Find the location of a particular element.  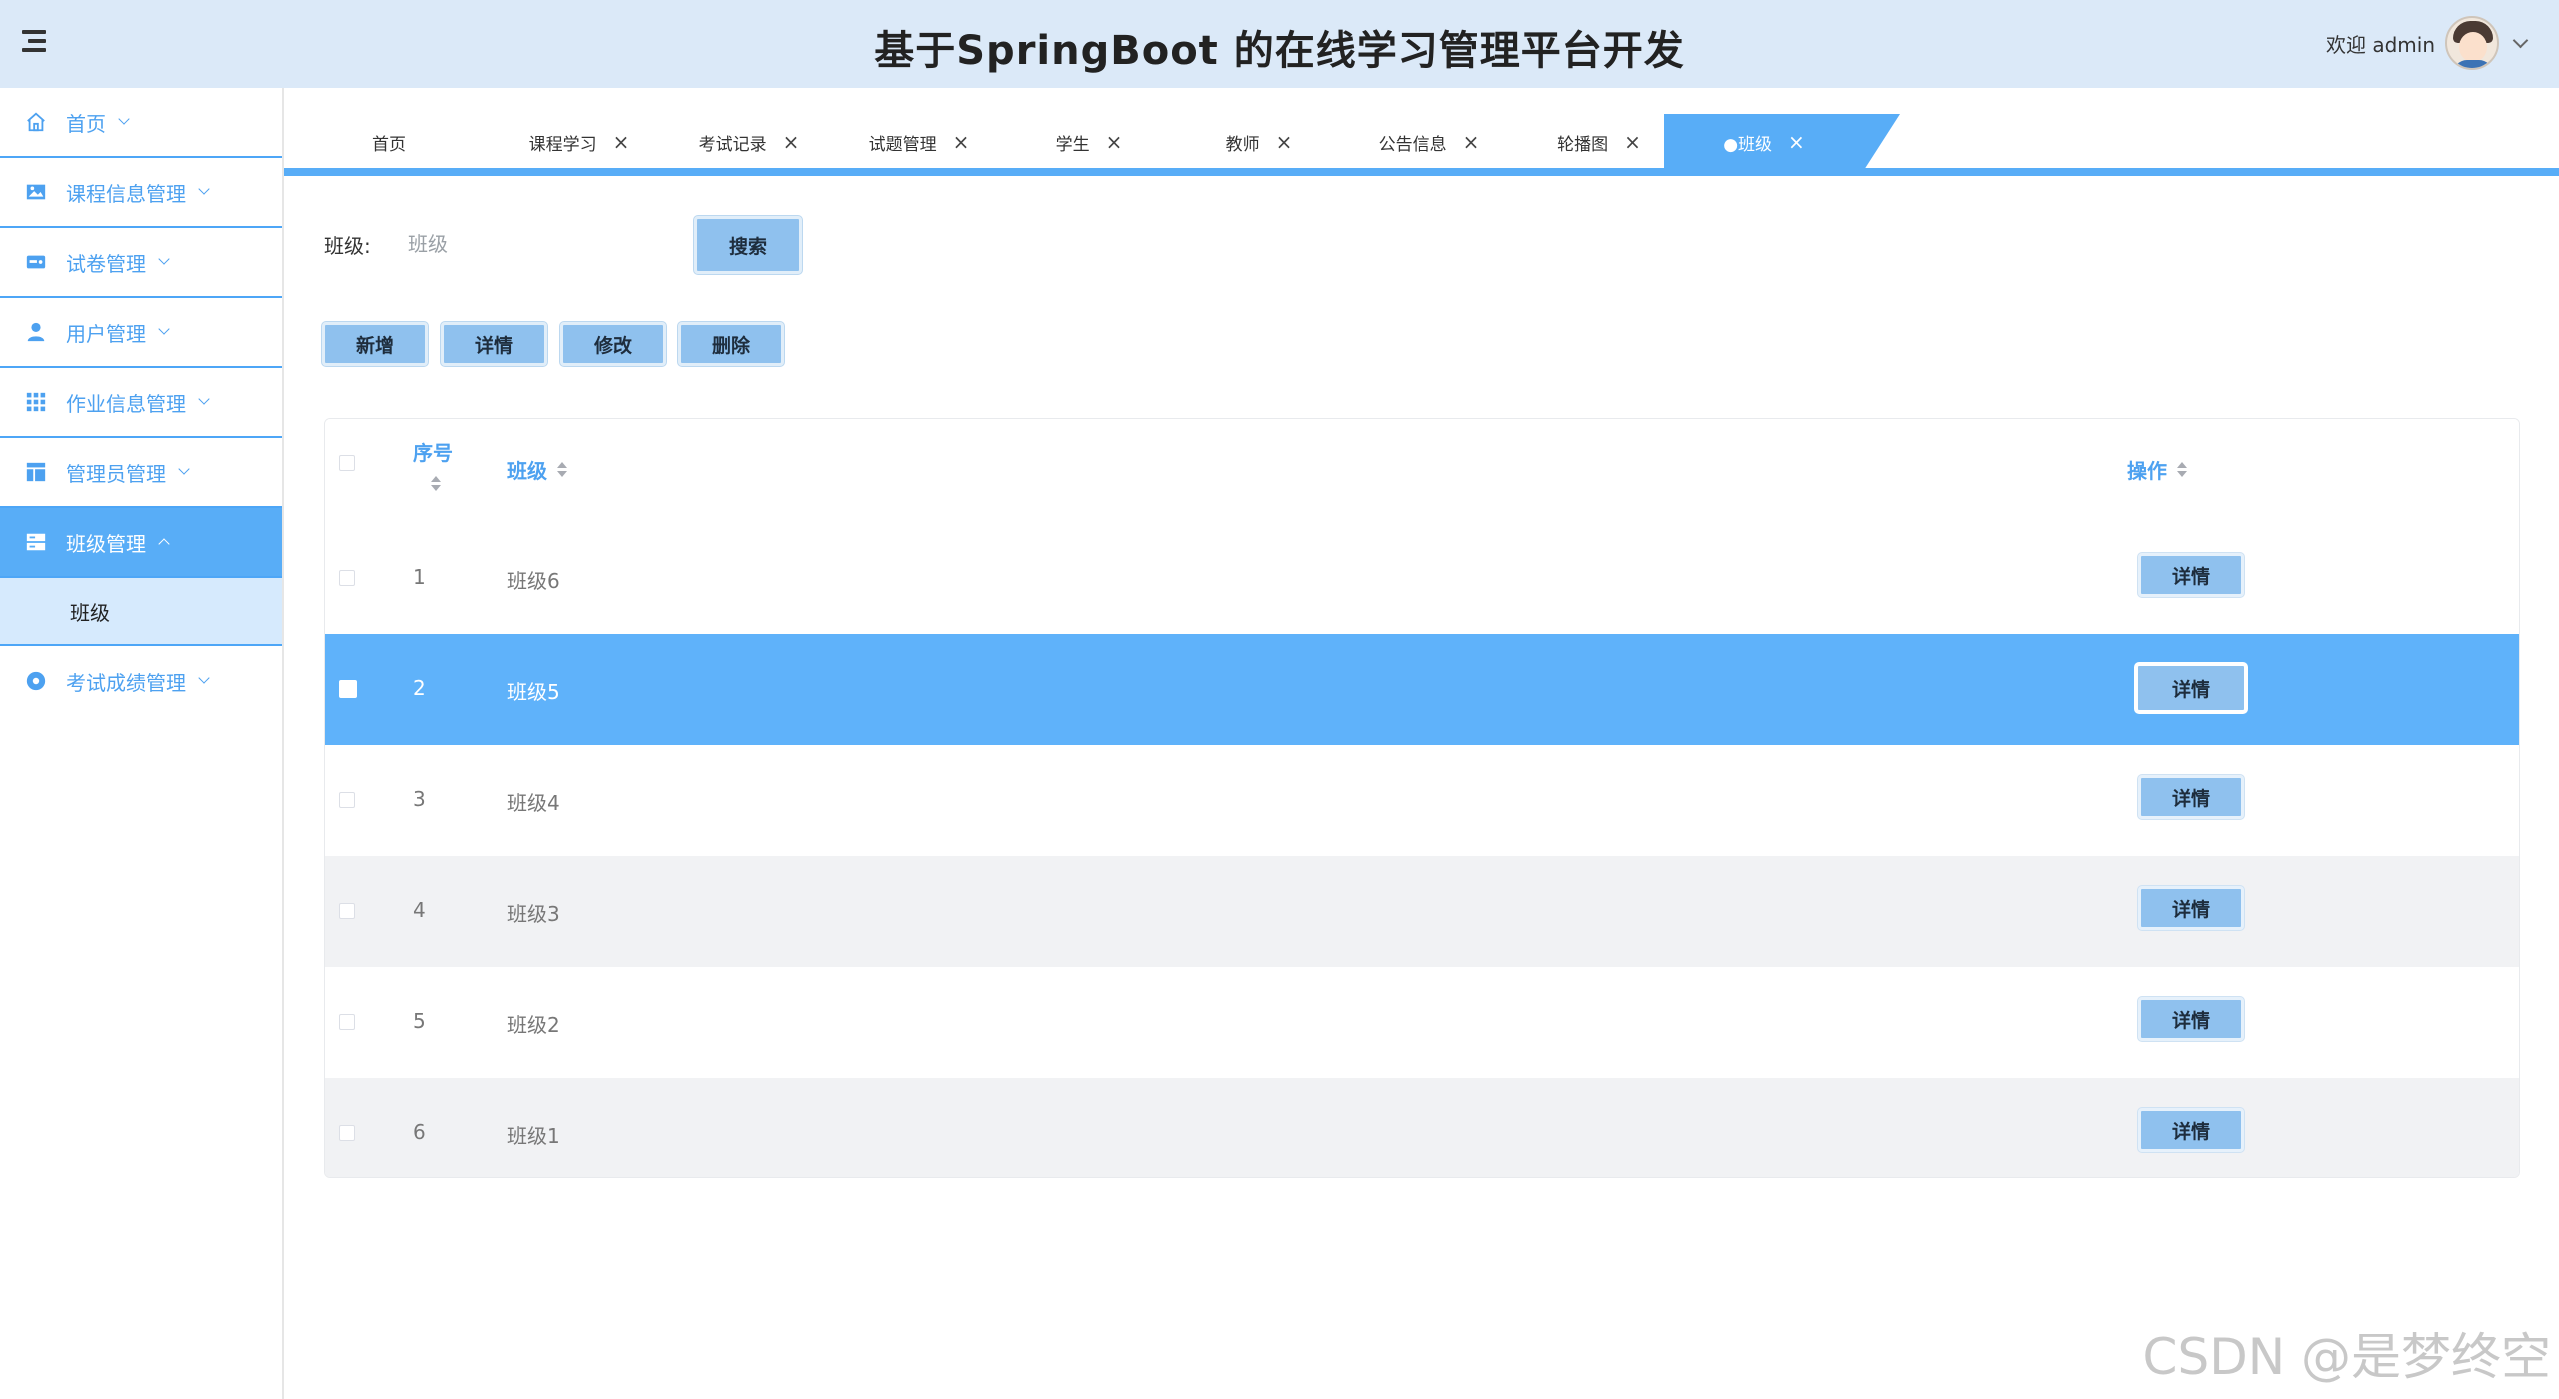

tab-underline is located at coordinates (1421, 172).